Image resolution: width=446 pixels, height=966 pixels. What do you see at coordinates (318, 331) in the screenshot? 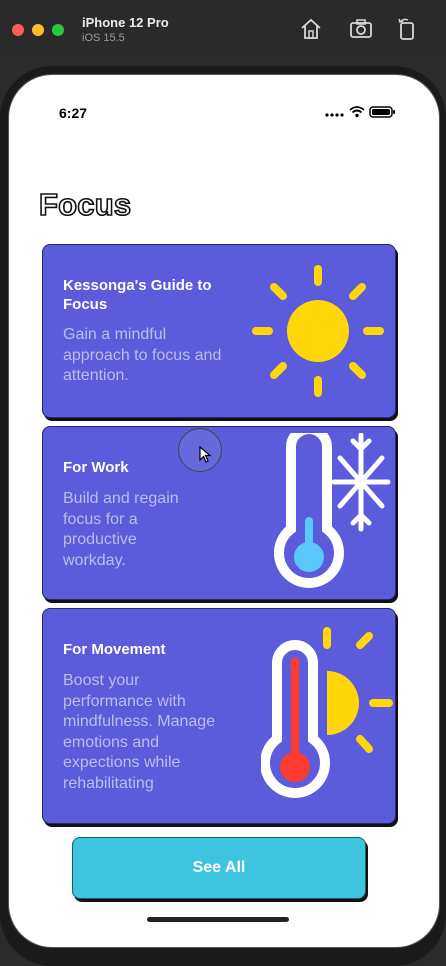
I see `sun-icon` at bounding box center [318, 331].